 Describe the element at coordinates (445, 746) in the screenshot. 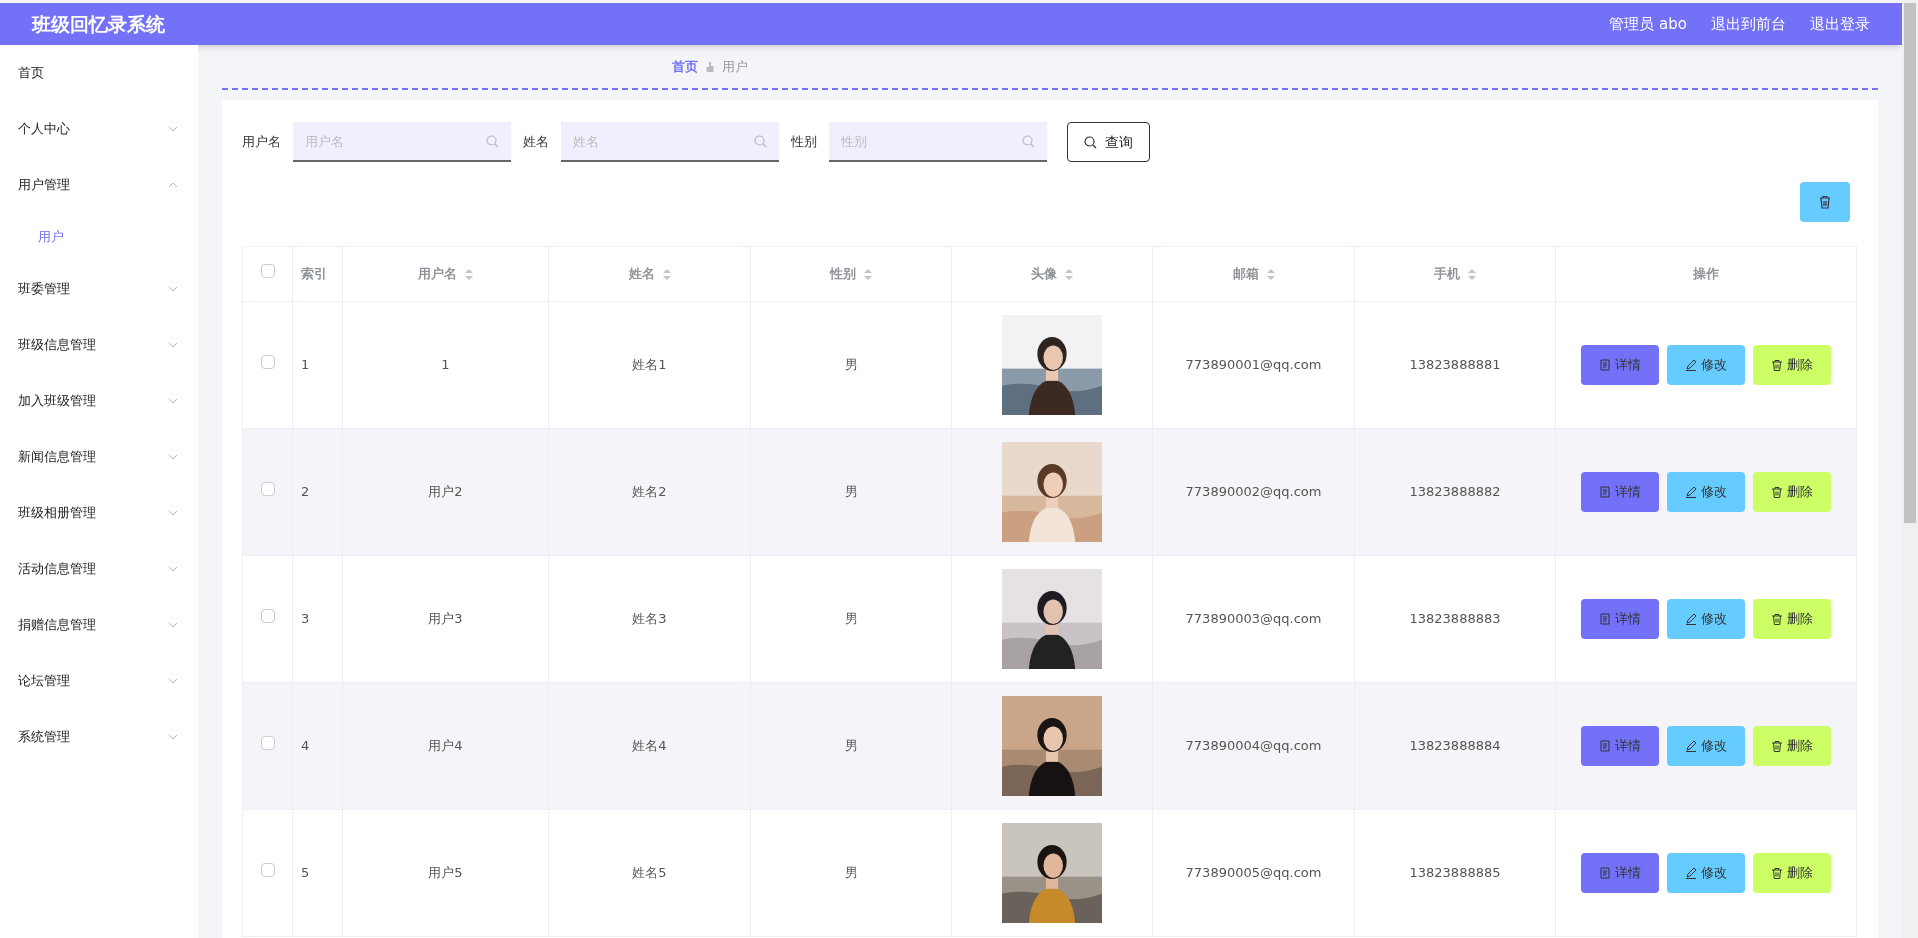

I see `table-cell: 用户4` at that location.